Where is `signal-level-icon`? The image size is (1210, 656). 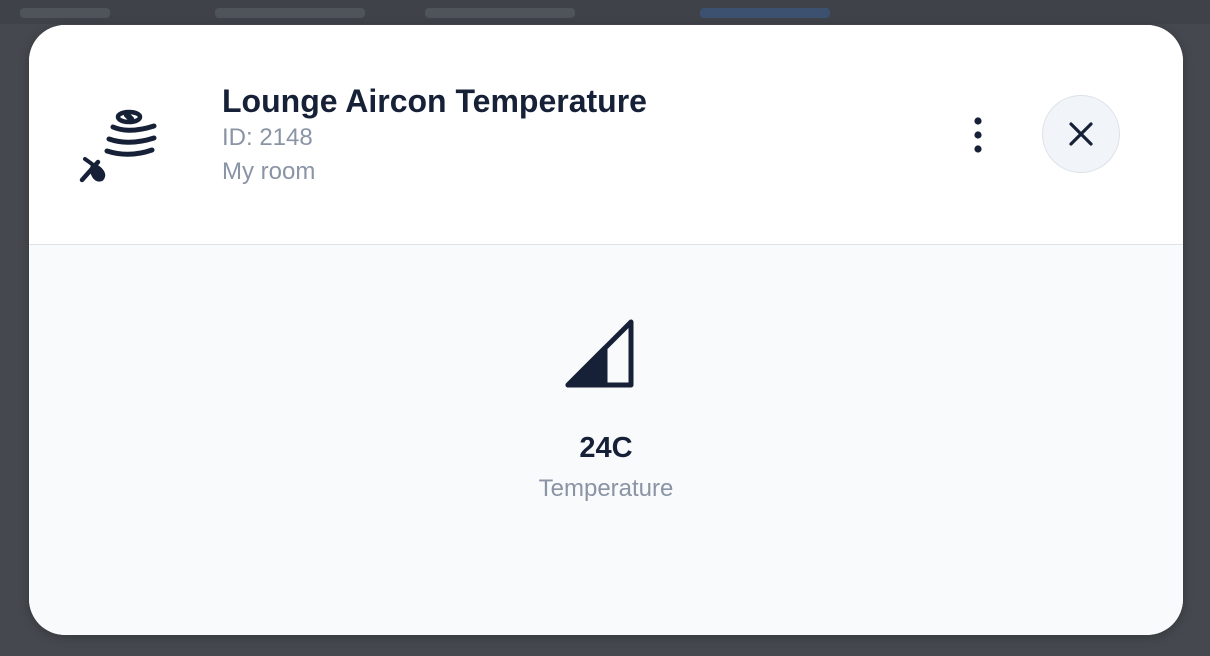
signal-level-icon is located at coordinates (601, 355).